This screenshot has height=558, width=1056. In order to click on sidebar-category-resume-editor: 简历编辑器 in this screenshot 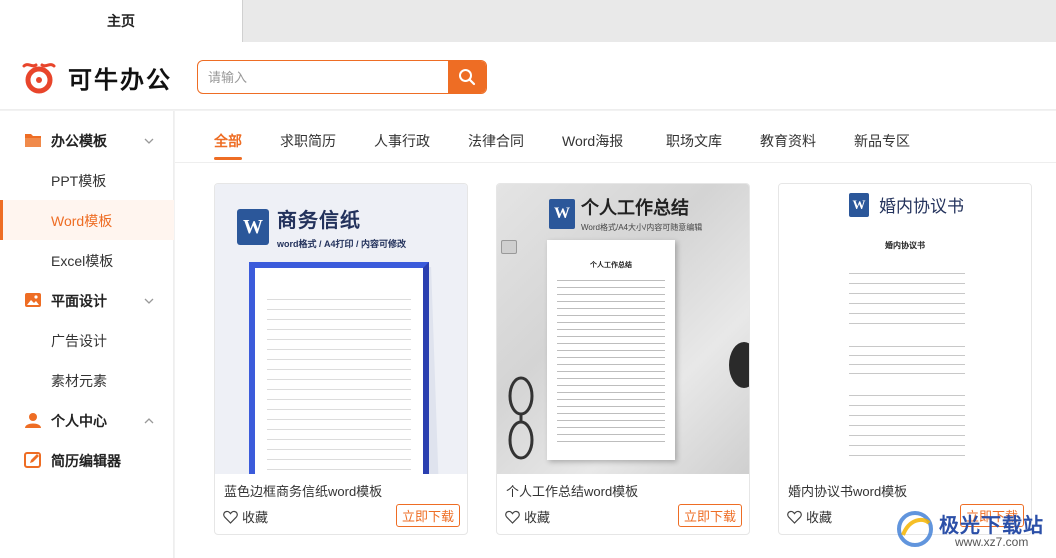, I will do `click(87, 460)`.